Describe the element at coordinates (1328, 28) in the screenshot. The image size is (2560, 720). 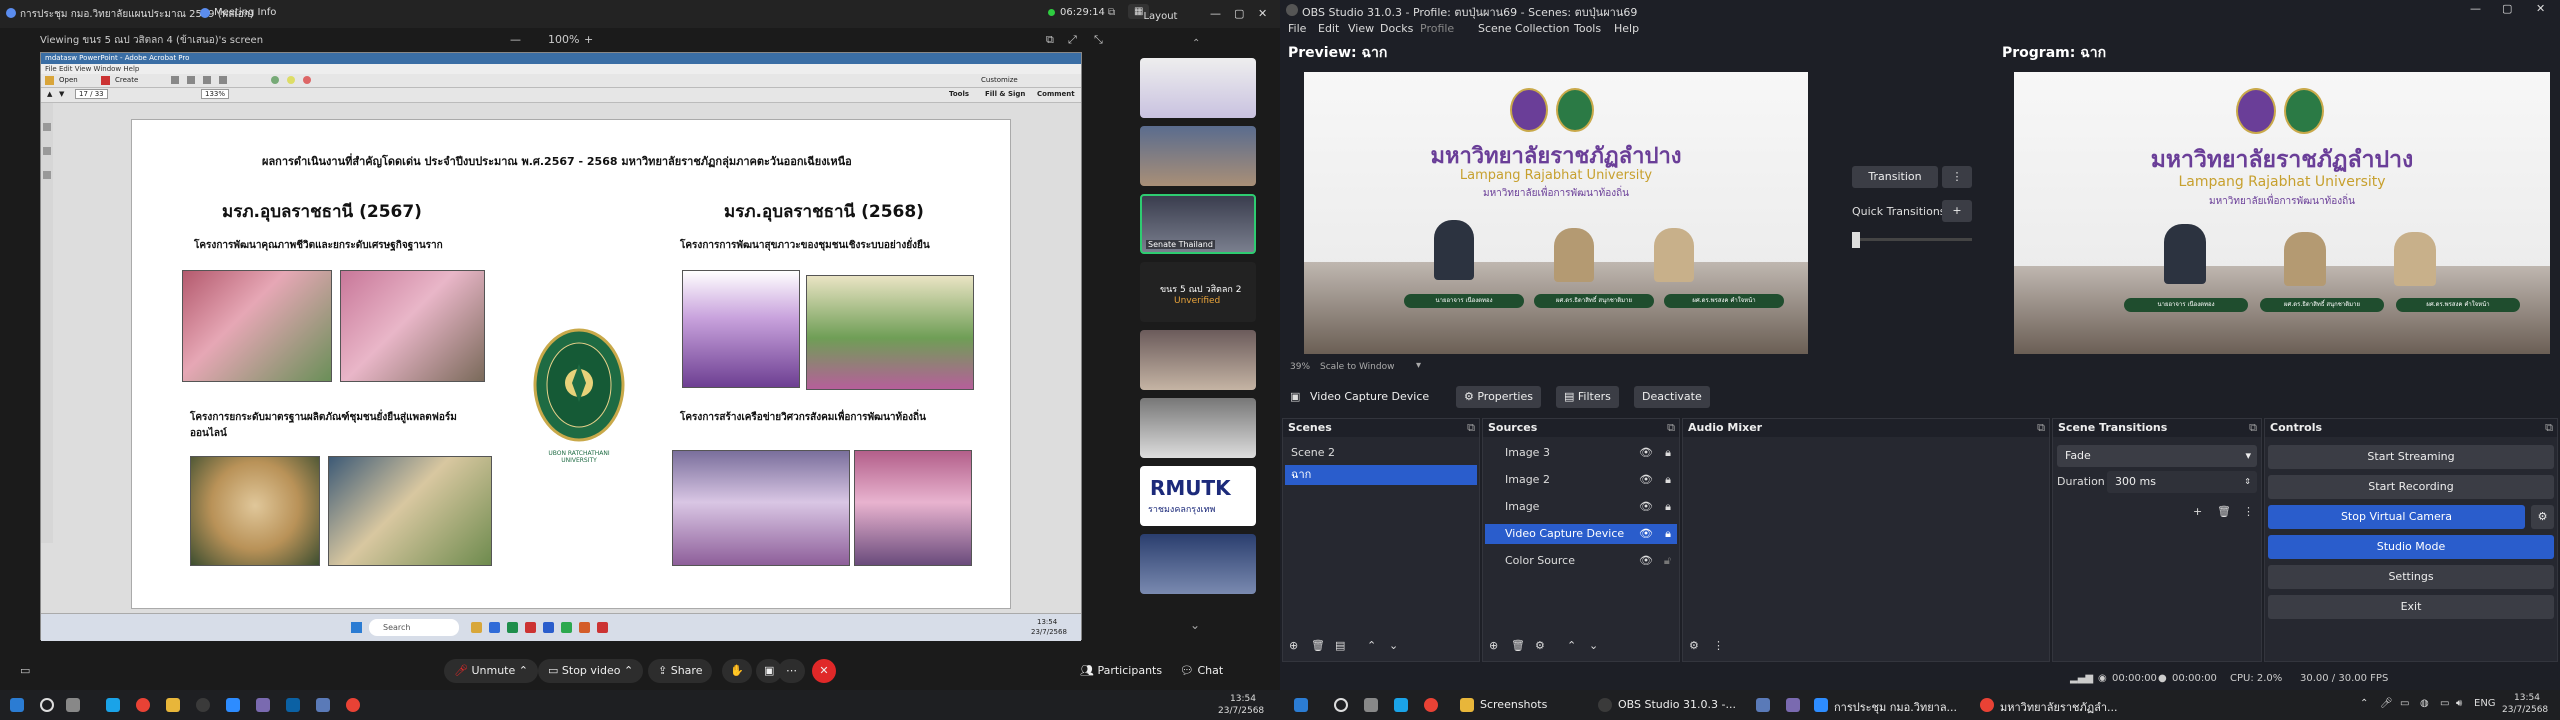
I see `menu-edit: Edit` at that location.